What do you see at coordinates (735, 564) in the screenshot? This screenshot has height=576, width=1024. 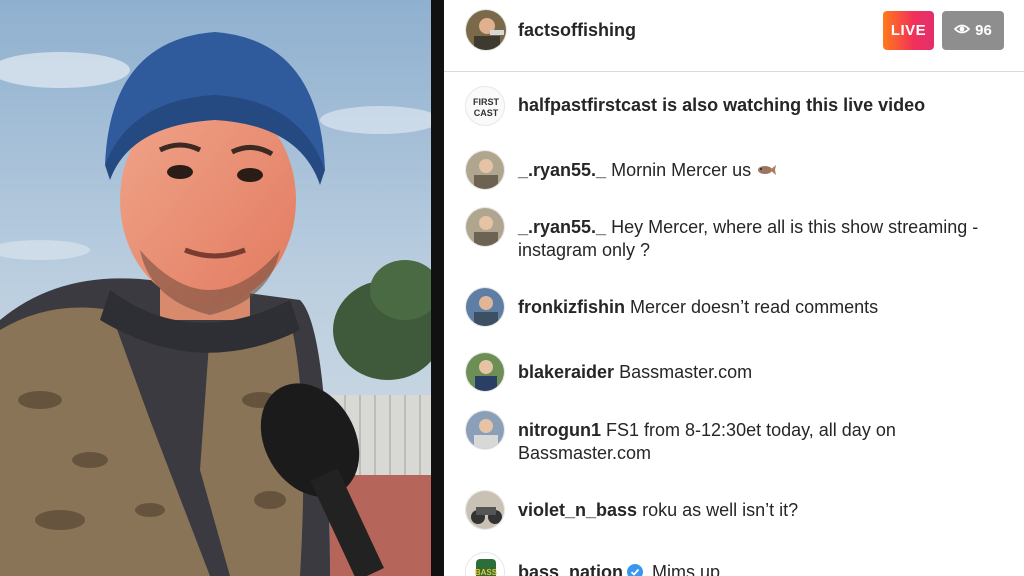 I see `comment-item: BASS bass_nation Mims up` at bounding box center [735, 564].